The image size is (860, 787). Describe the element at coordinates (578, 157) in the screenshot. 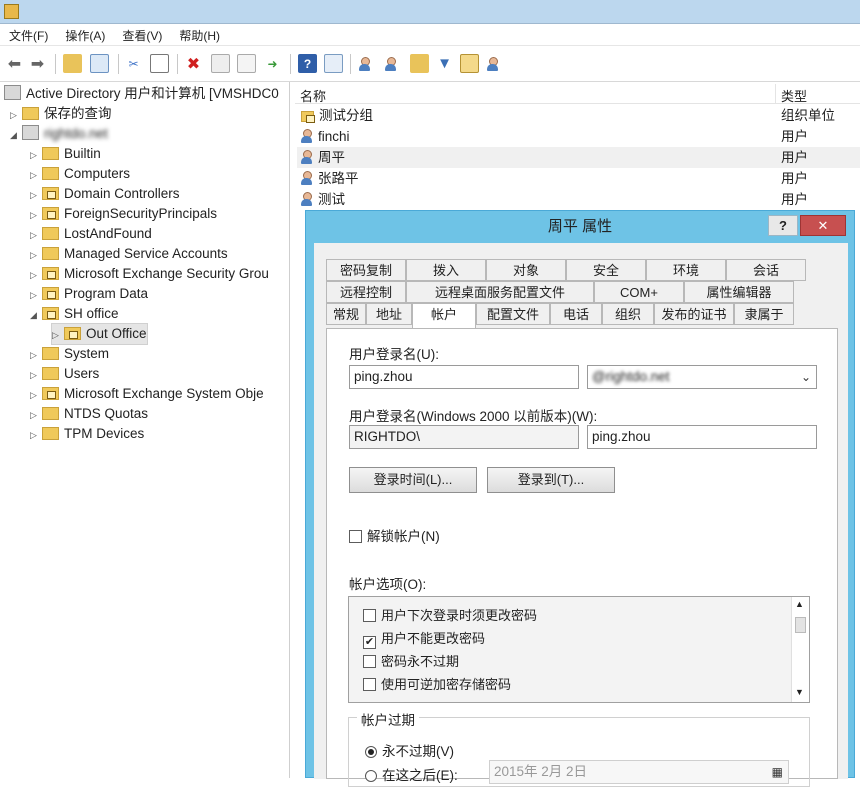

I see `list-item: 周平 用户` at that location.